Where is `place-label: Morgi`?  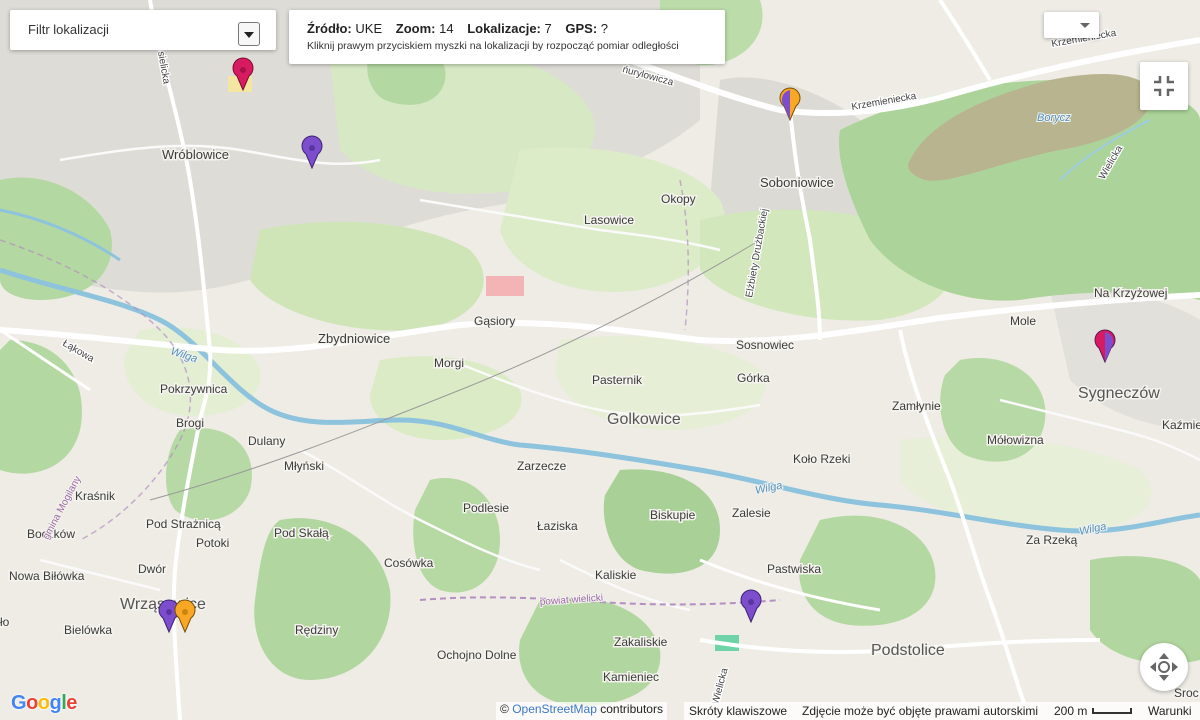
place-label: Morgi is located at coordinates (449, 363).